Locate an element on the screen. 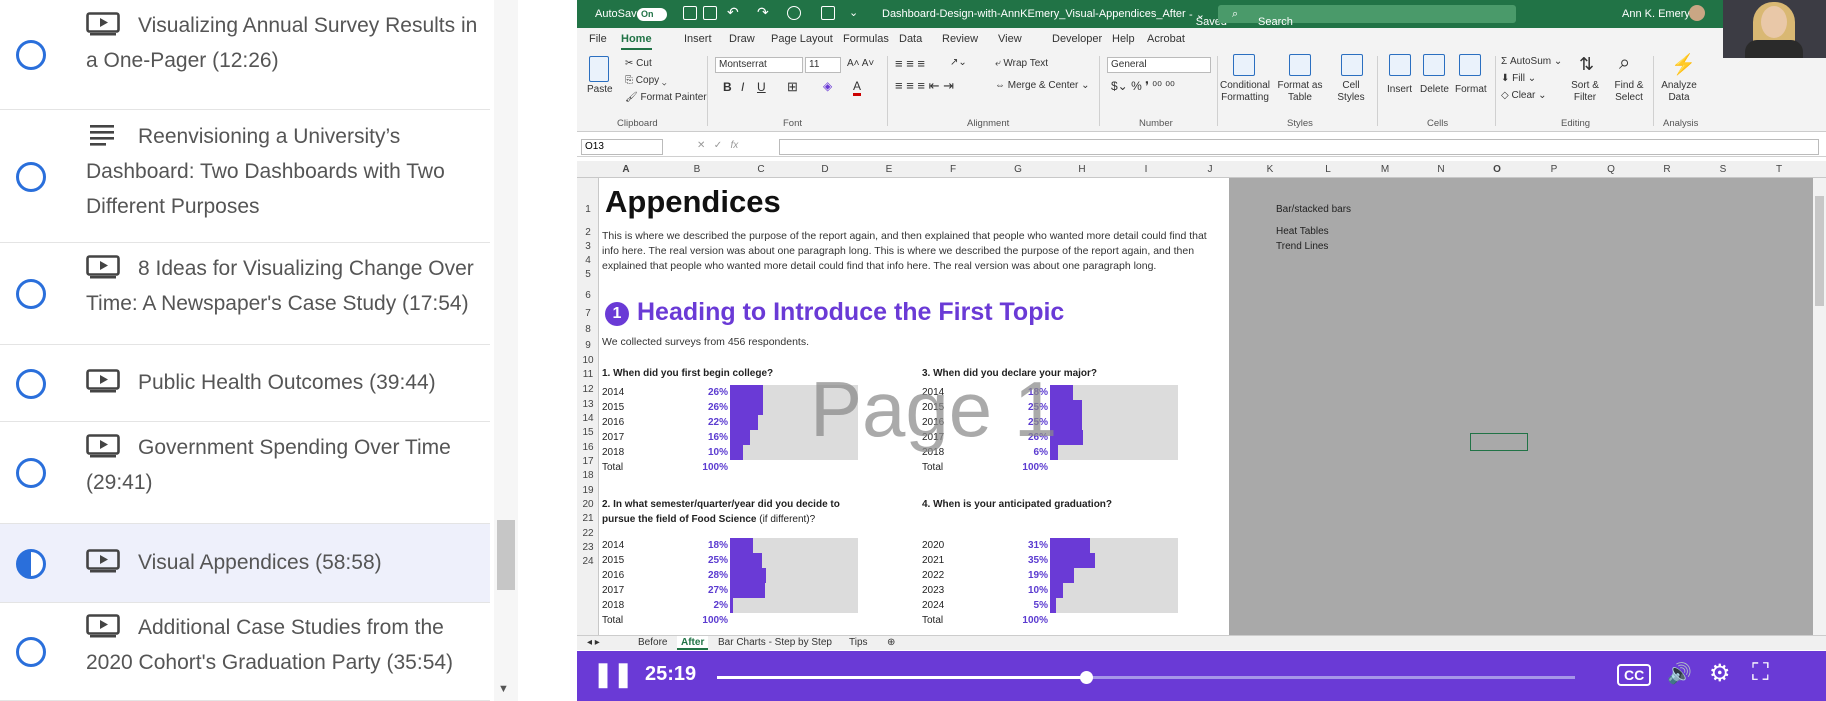  row-header: 7 is located at coordinates (588, 313).